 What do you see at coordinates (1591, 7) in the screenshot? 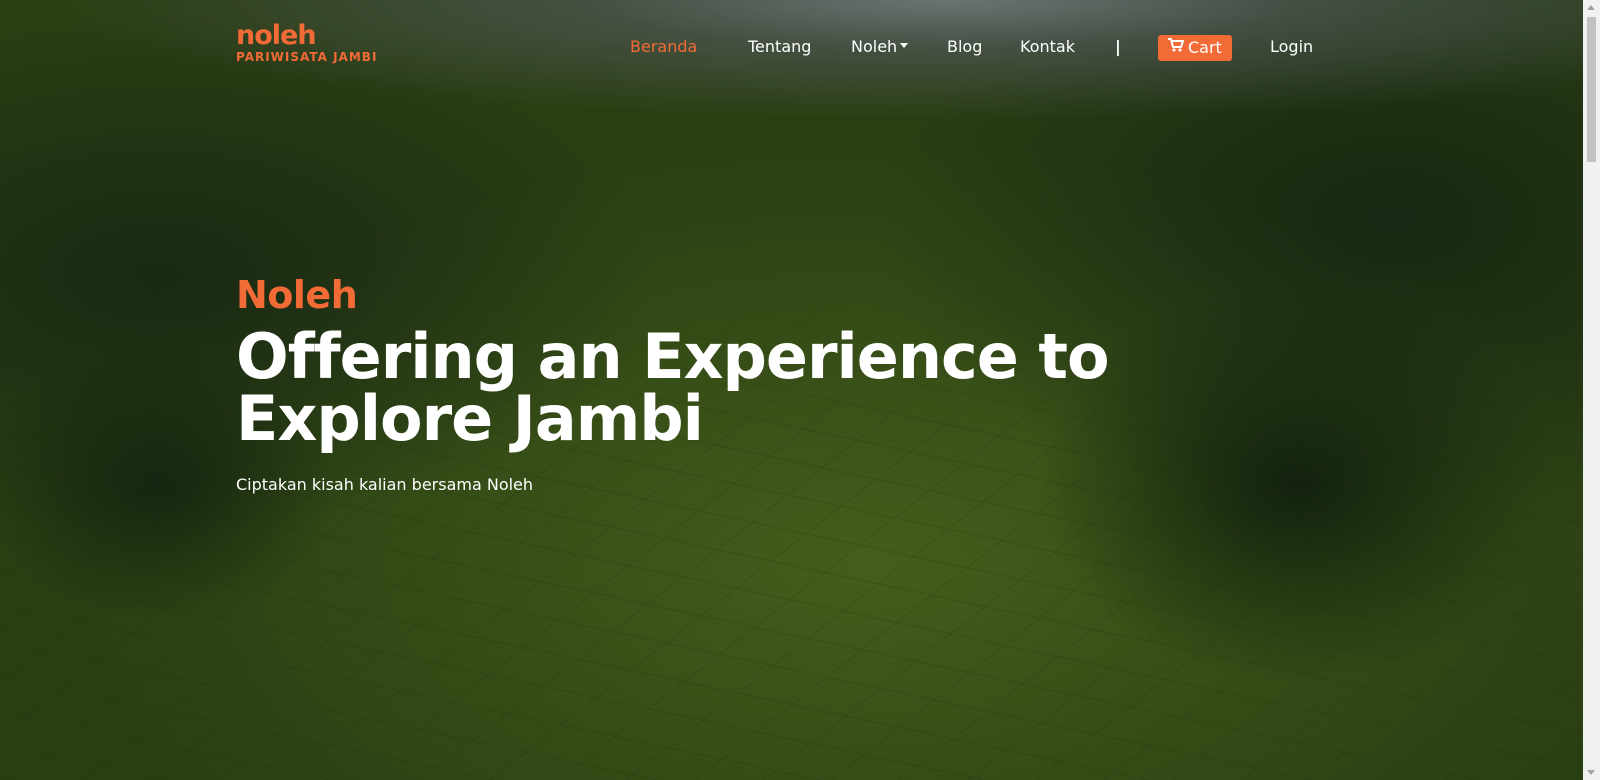
I see `scroll-up-arrow-icon` at bounding box center [1591, 7].